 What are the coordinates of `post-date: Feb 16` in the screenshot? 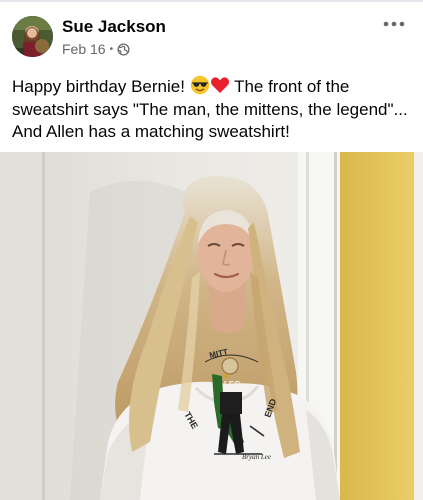 It's located at (84, 49).